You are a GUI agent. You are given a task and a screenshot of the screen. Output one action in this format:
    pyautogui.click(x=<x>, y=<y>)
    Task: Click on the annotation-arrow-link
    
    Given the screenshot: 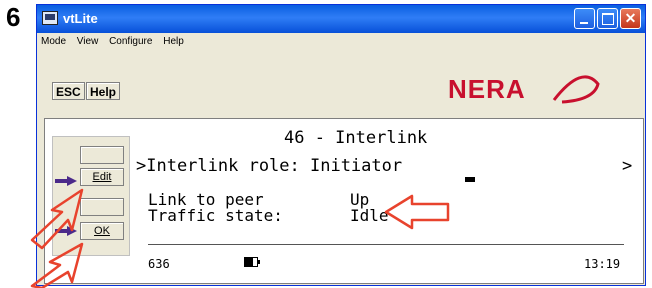 What is the action you would take?
    pyautogui.click(x=417, y=212)
    